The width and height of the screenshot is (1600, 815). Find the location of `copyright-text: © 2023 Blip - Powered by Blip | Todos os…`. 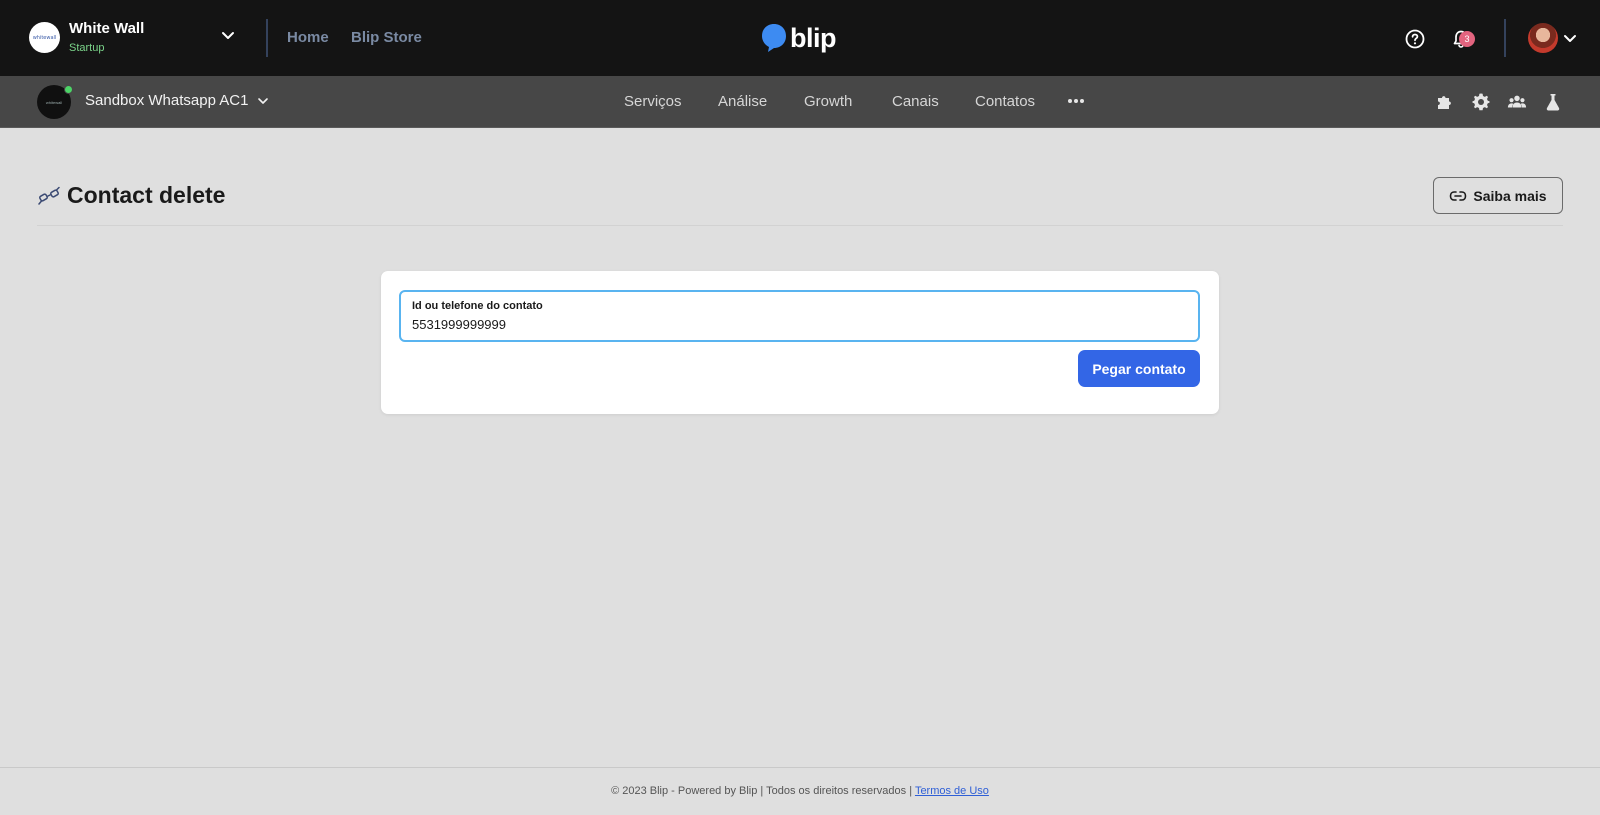

copyright-text: © 2023 Blip - Powered by Blip | Todos os… is located at coordinates (762, 791).